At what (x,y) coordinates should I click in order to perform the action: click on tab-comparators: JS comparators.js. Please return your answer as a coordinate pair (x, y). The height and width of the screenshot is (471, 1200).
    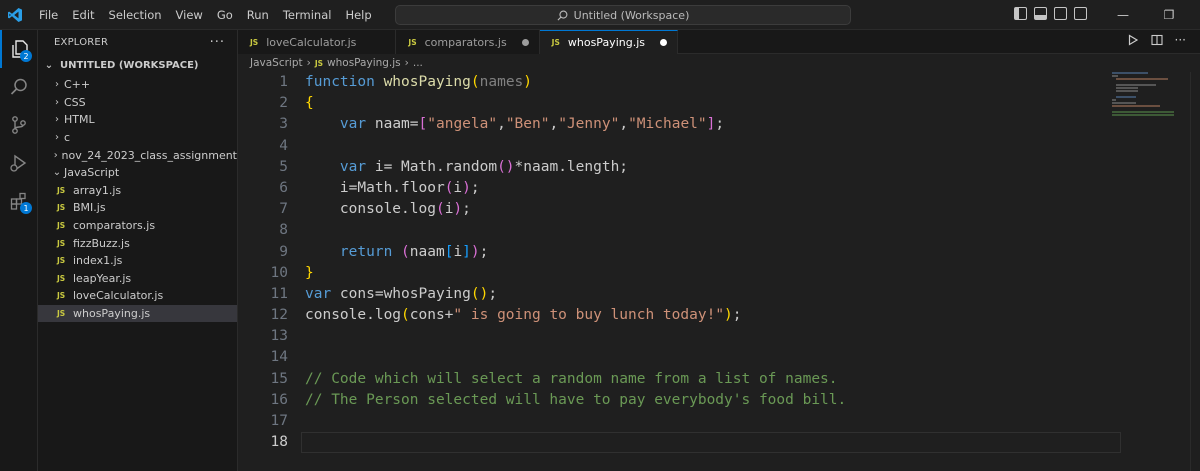
    Looking at the image, I should click on (468, 42).